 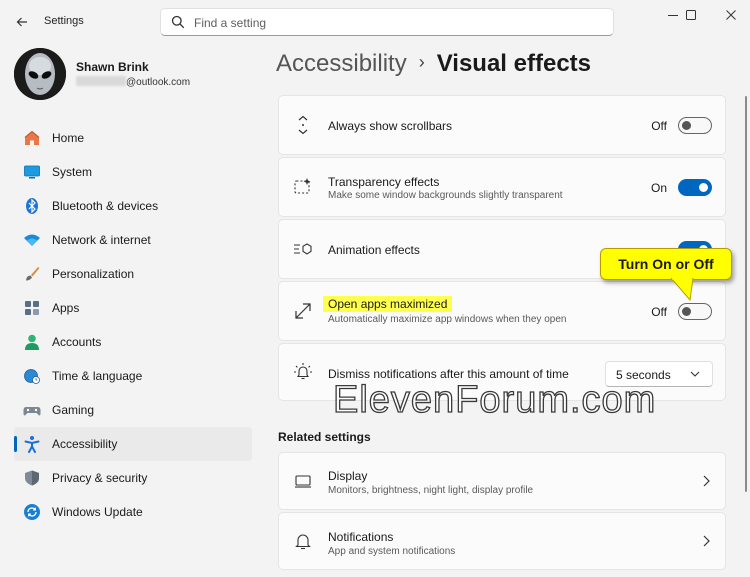 What do you see at coordinates (32, 308) in the screenshot?
I see `apps-icon` at bounding box center [32, 308].